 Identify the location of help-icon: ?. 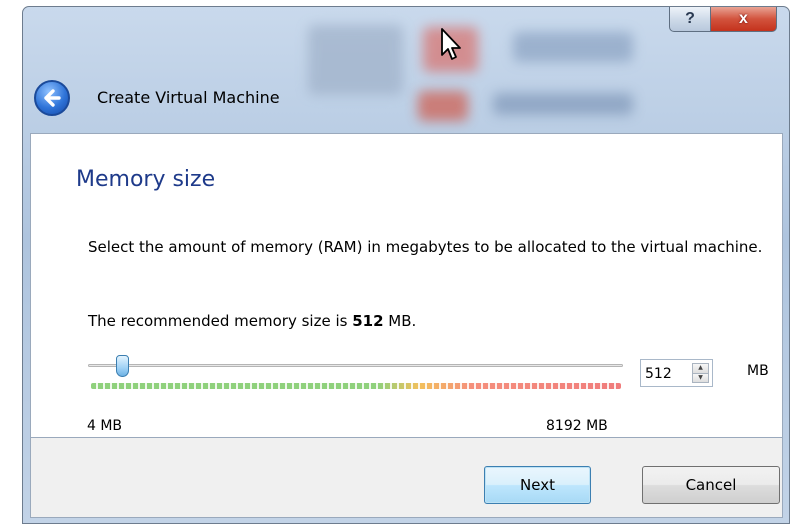
(690, 18).